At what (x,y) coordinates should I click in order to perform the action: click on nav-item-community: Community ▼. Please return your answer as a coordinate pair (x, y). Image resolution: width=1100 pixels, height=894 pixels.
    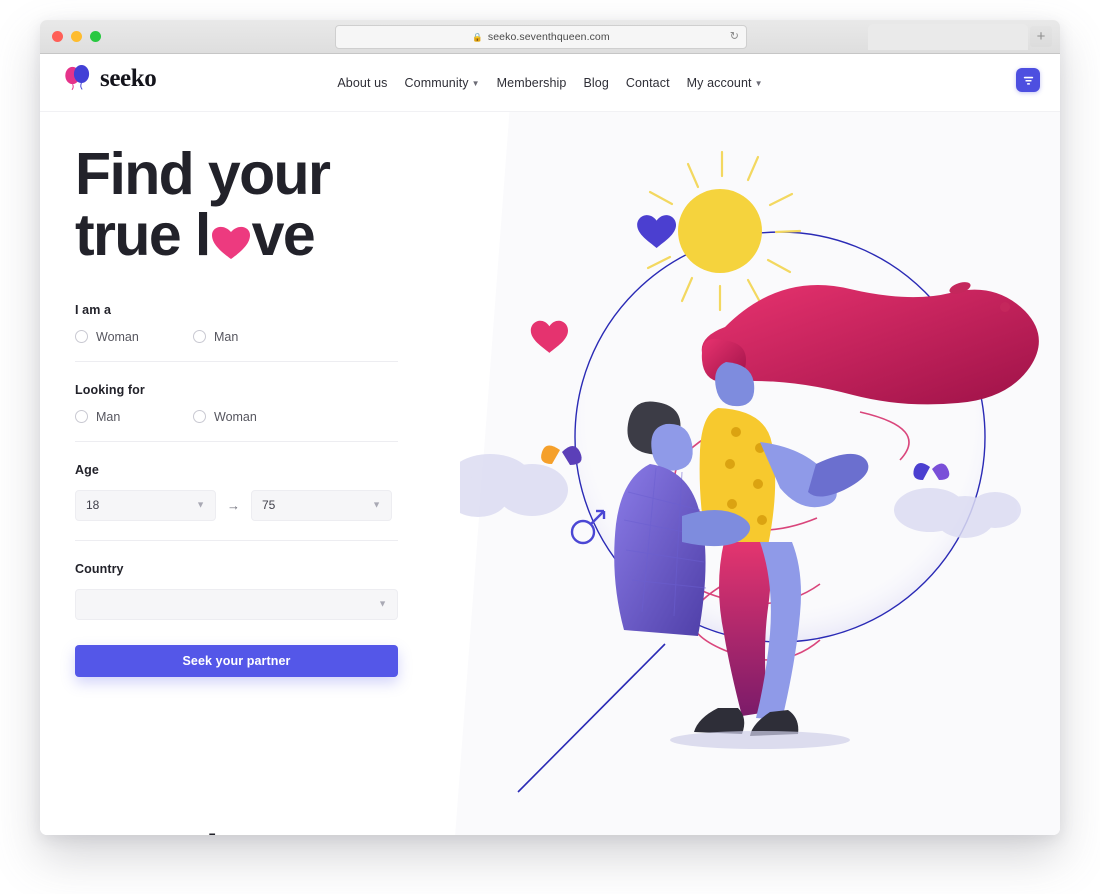
    Looking at the image, I should click on (442, 83).